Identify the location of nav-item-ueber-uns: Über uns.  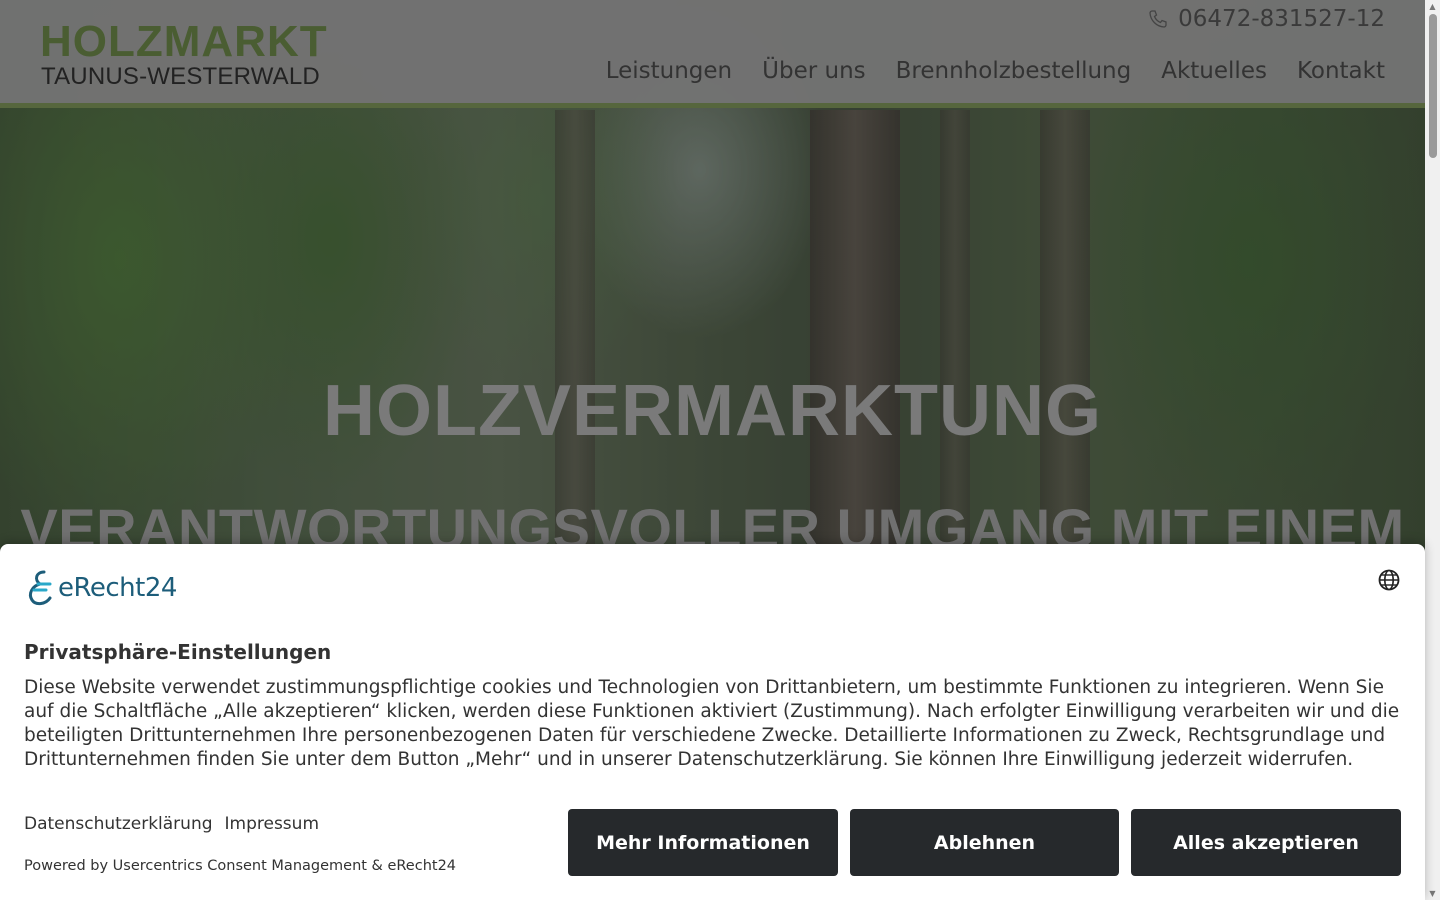
(814, 71).